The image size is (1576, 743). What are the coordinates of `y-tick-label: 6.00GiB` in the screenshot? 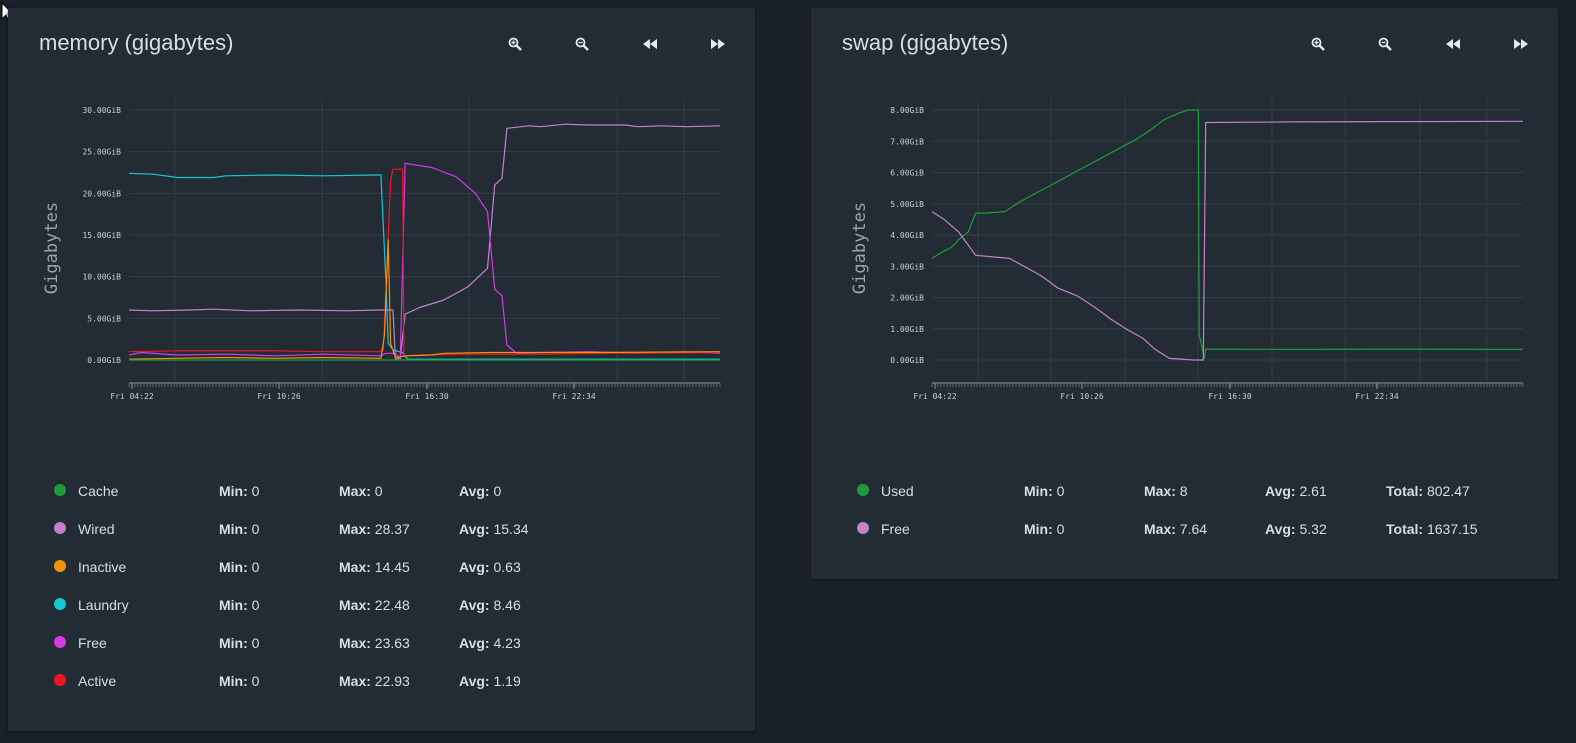 It's located at (907, 173).